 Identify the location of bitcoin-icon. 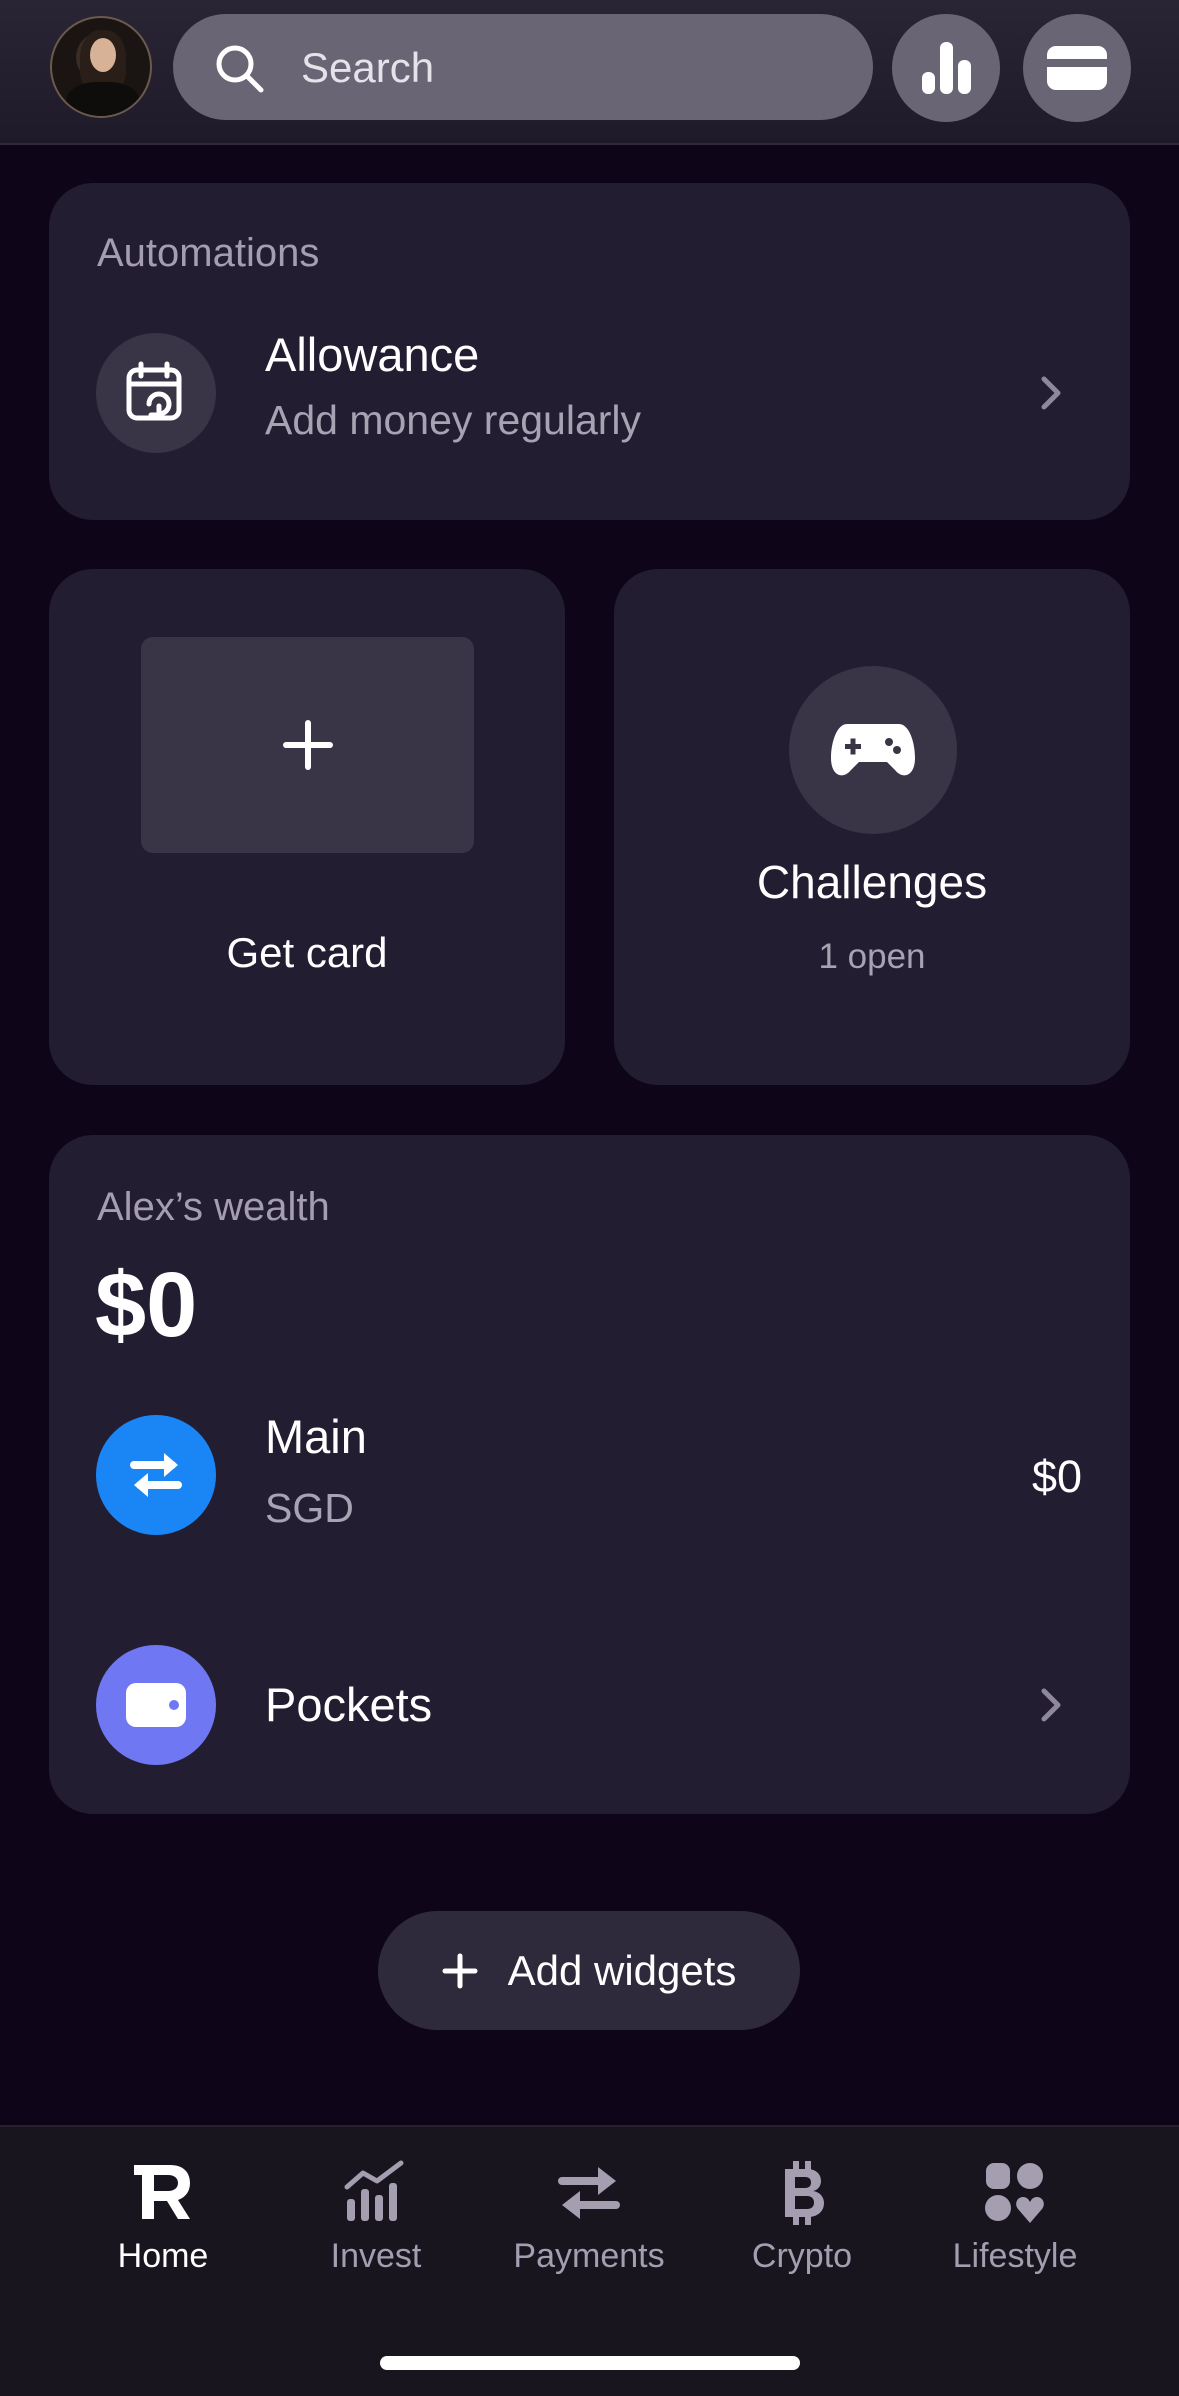
(804, 2193).